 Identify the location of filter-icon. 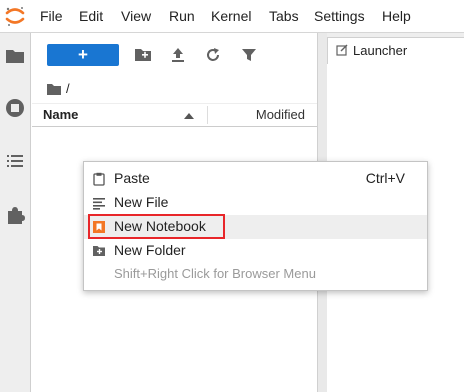
(249, 55).